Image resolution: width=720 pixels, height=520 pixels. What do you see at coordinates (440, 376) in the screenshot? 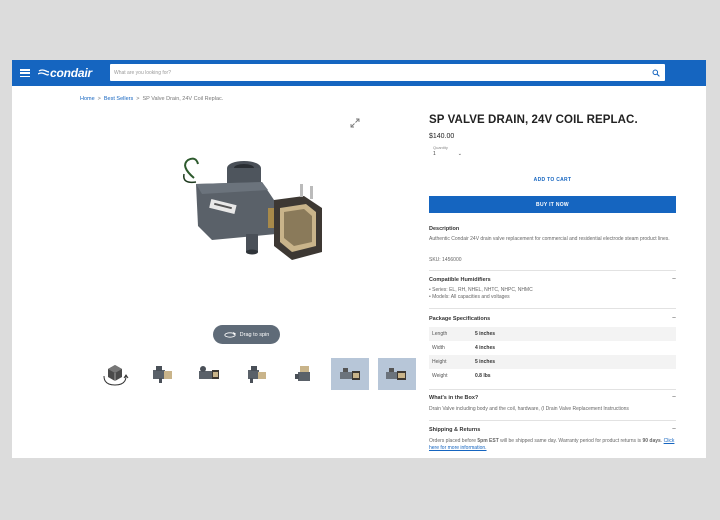
I see `spec-label: Weight` at bounding box center [440, 376].